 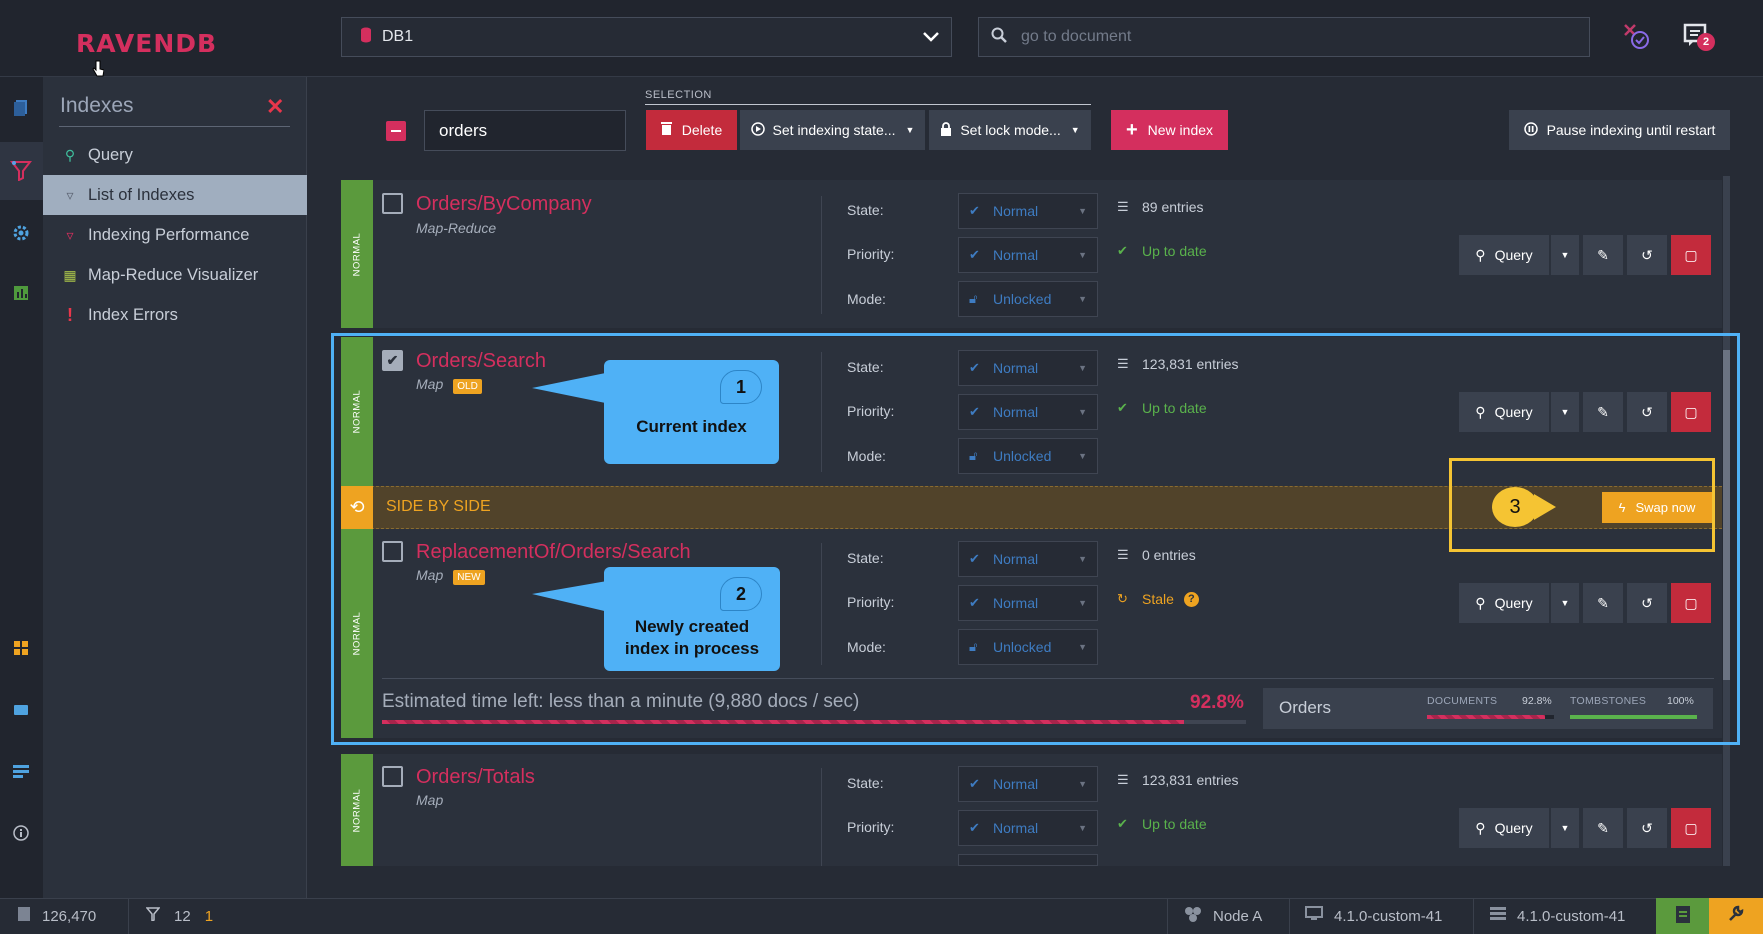 What do you see at coordinates (21, 170) in the screenshot?
I see `indexes-icon` at bounding box center [21, 170].